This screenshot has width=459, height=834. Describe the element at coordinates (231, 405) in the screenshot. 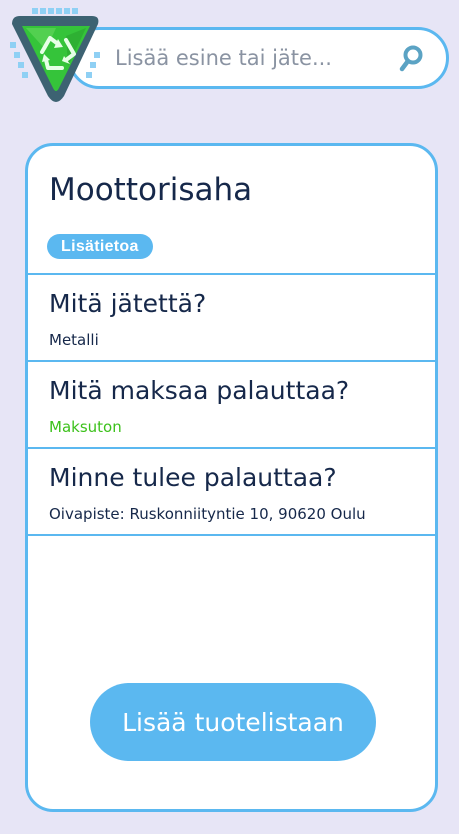

I see `cost-section: Mitä maksaa palauttaa? Maksuton` at that location.